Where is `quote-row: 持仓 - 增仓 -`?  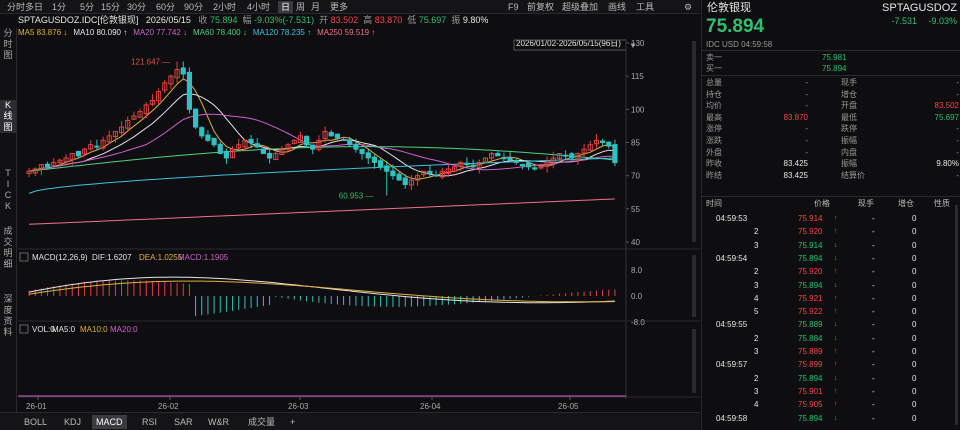
quote-row: 持仓 - 增仓 - is located at coordinates (831, 94).